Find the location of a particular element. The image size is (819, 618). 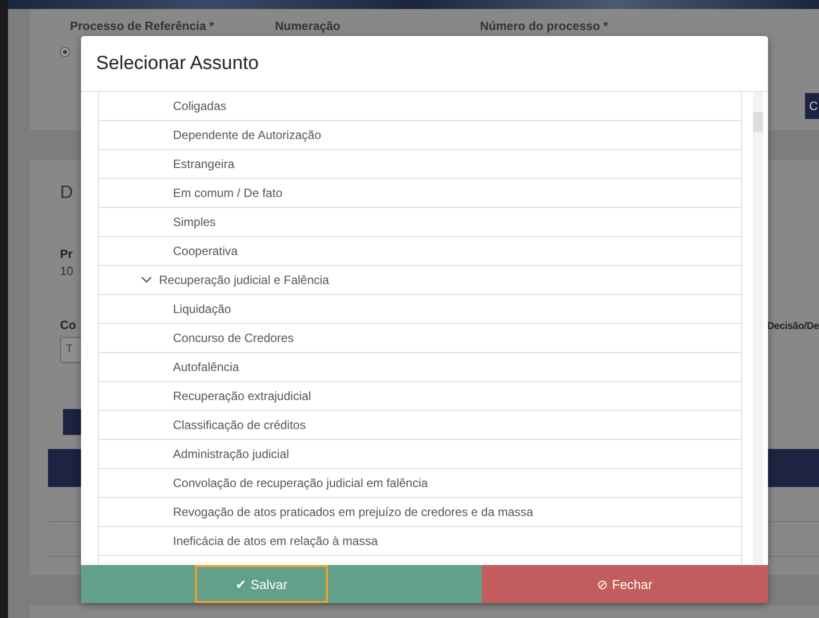

tree-item: Cooperativa is located at coordinates (420, 251).